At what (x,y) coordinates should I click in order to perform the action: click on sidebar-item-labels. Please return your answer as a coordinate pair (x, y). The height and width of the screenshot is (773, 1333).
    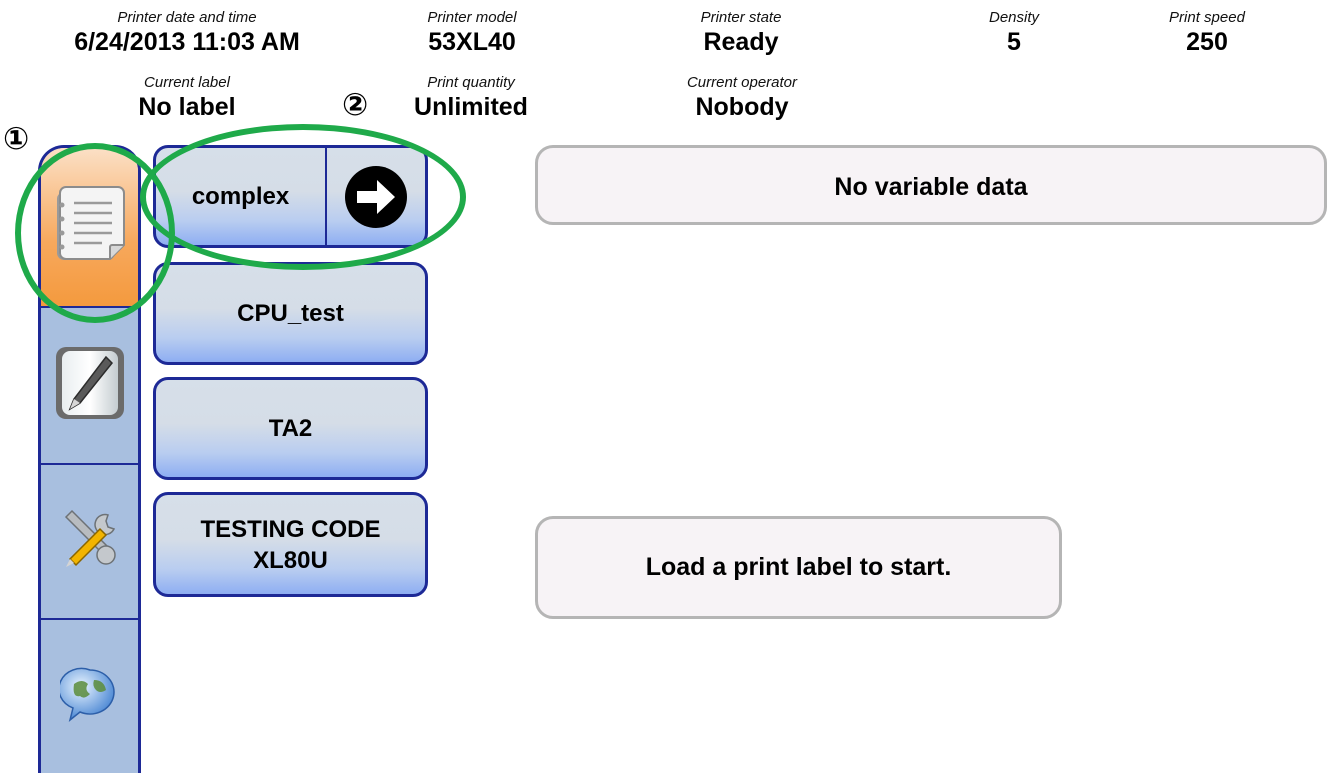
    Looking at the image, I should click on (89, 228).